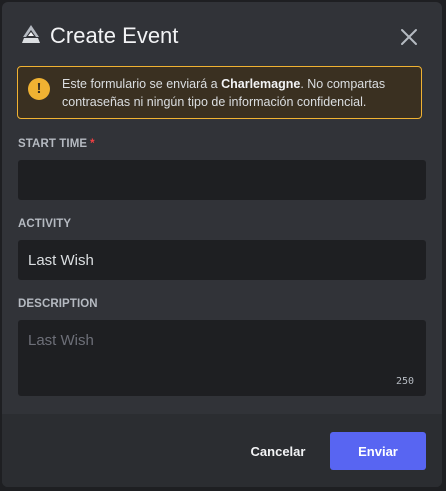 Image resolution: width=446 pixels, height=491 pixels. Describe the element at coordinates (222, 358) in the screenshot. I see `description-input` at that location.